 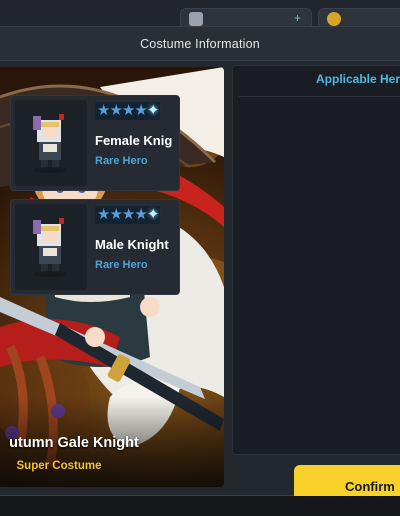 I want to click on dialog-title: Costume Information, so click(x=200, y=44).